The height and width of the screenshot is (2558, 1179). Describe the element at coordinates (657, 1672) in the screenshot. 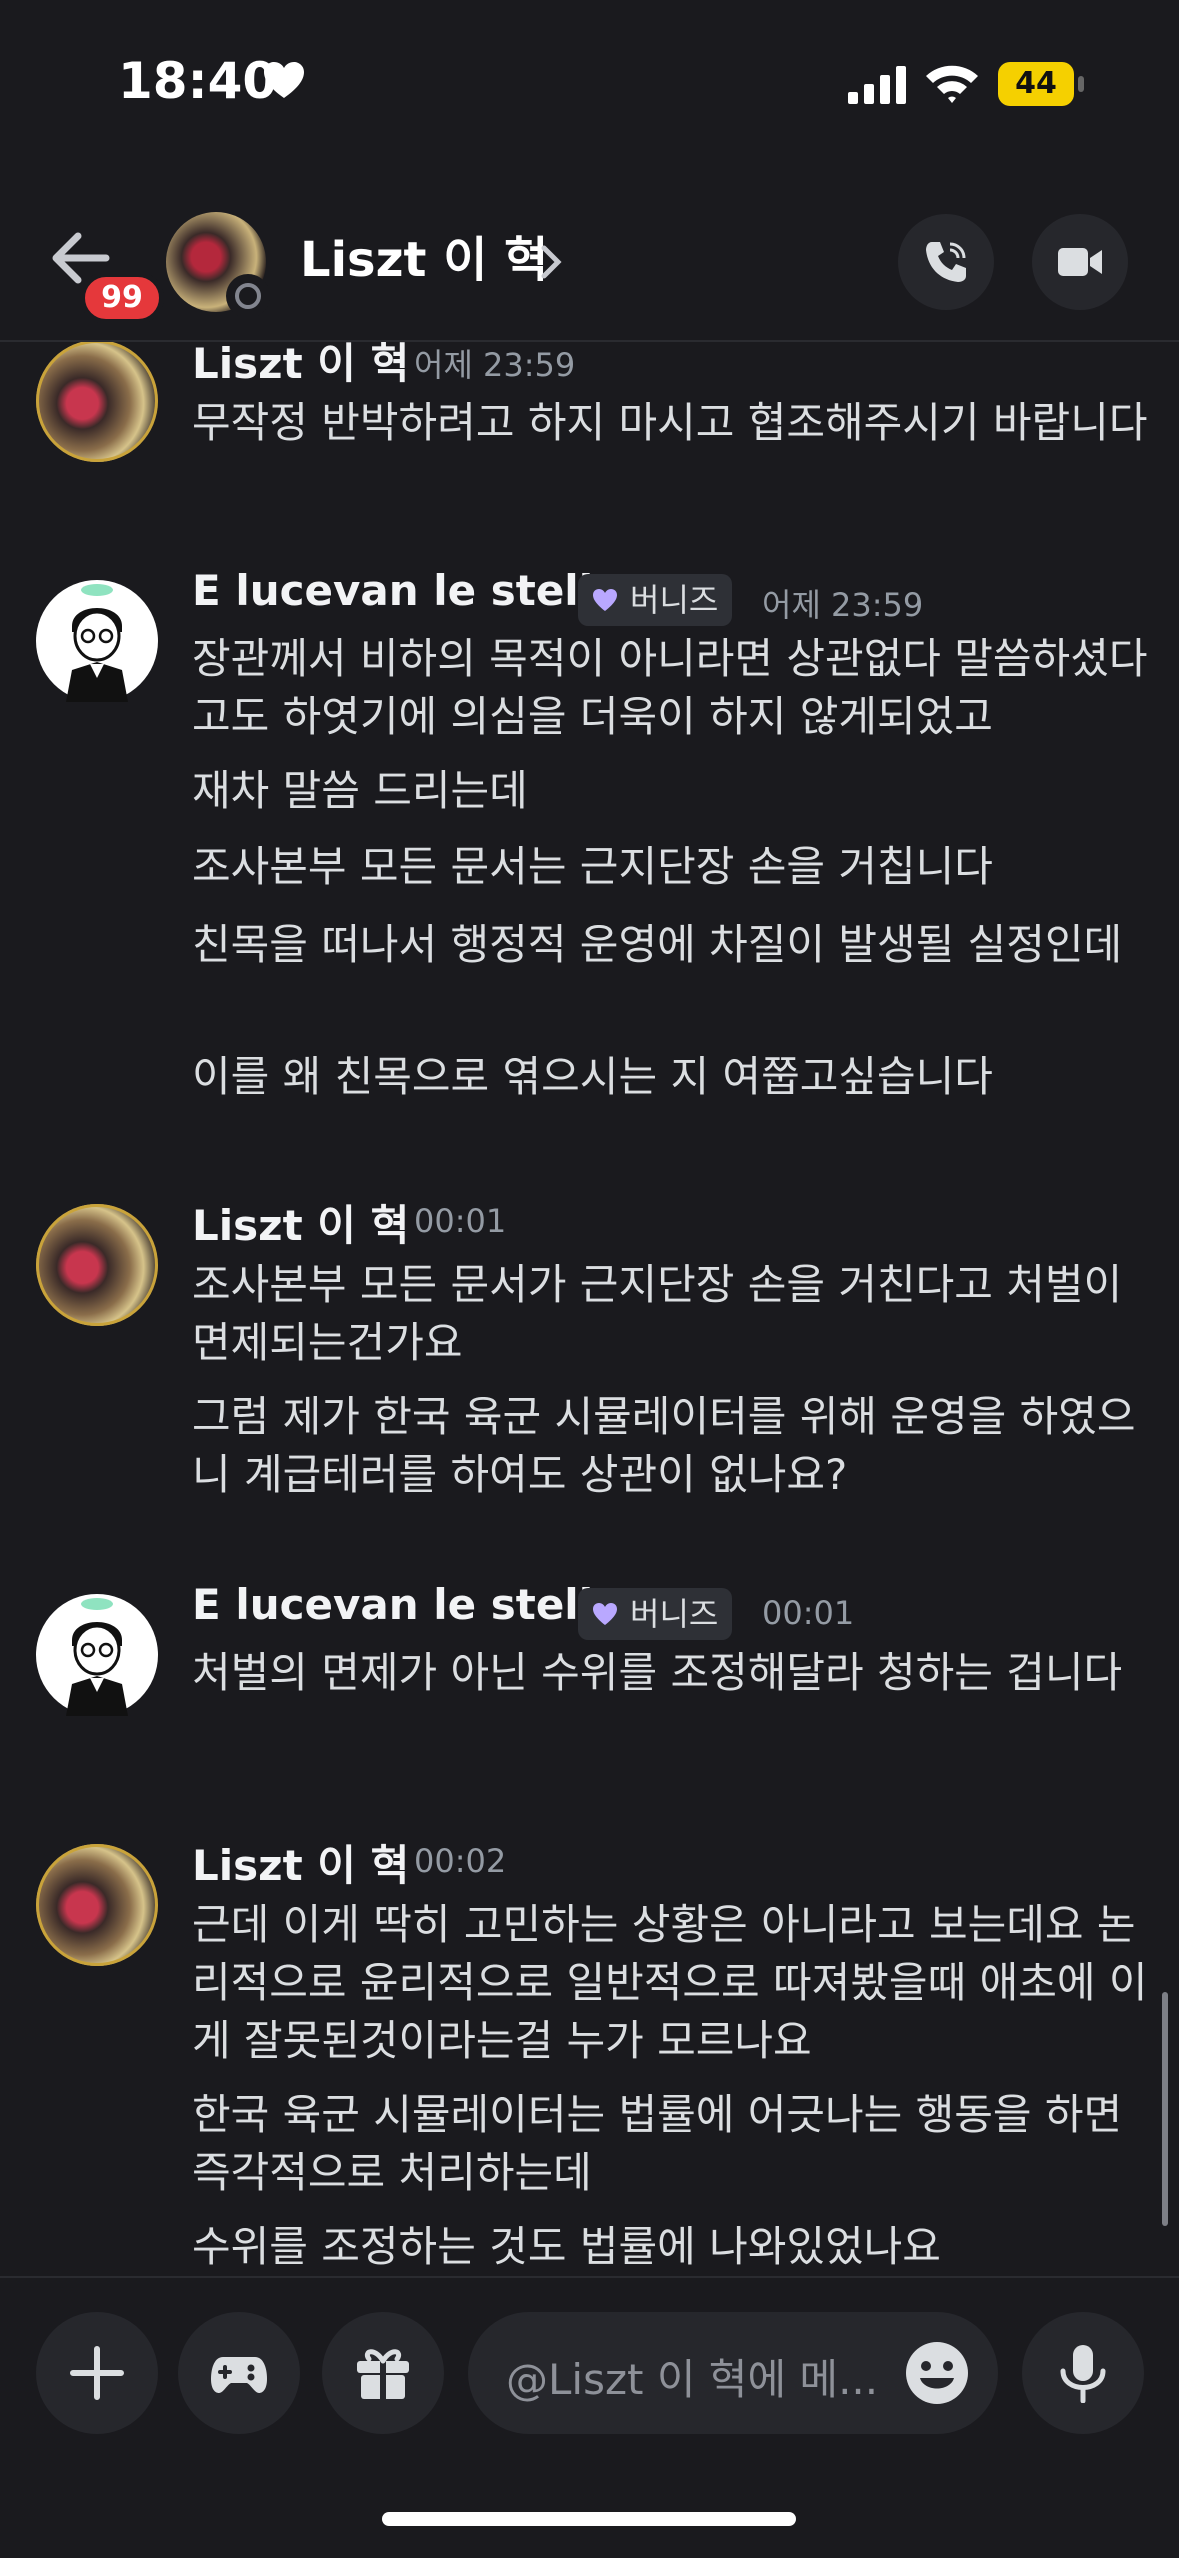

I see `message-text: 처벌의 면제가 아닌 수위를 조정해달라 청하는 겁니다` at that location.